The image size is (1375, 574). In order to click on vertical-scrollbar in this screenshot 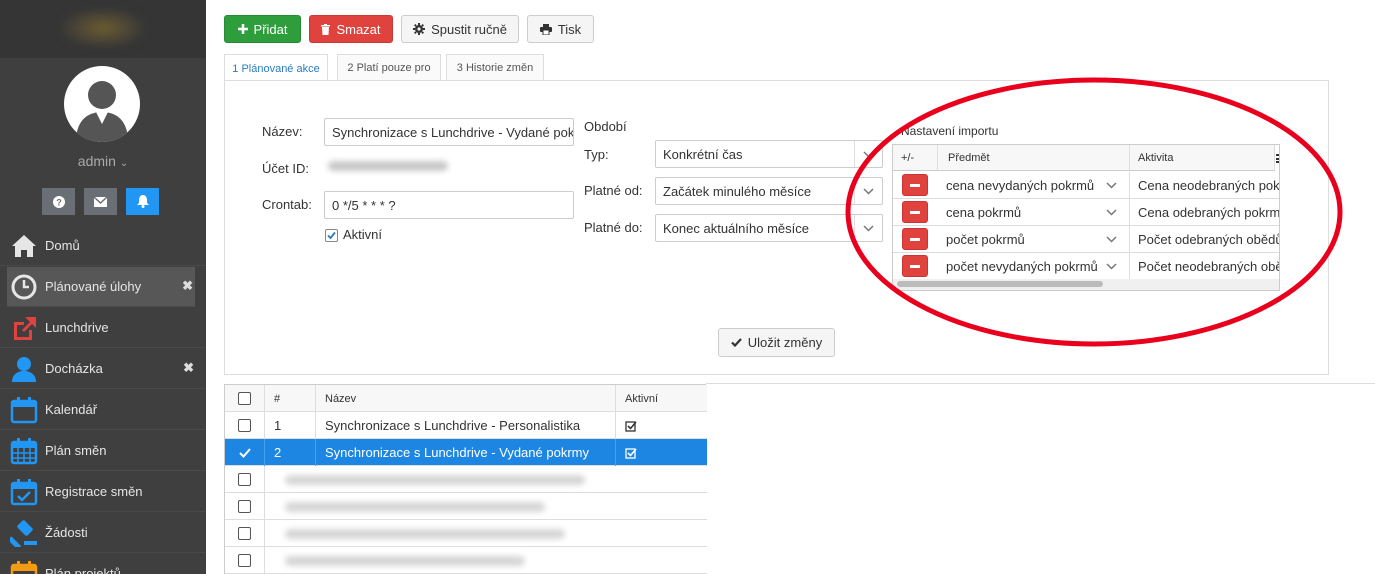, I will do `click(1279, 212)`.